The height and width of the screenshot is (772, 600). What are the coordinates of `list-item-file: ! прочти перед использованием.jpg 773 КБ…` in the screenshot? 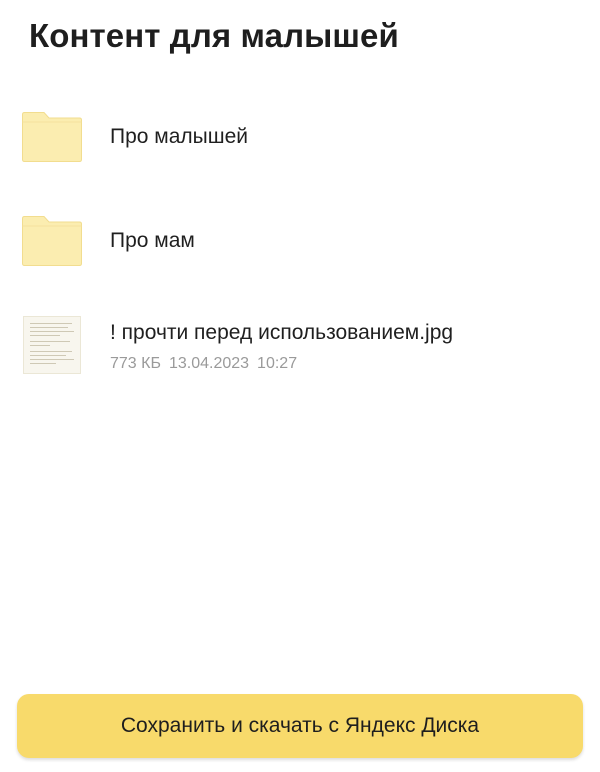 It's located at (300, 345).